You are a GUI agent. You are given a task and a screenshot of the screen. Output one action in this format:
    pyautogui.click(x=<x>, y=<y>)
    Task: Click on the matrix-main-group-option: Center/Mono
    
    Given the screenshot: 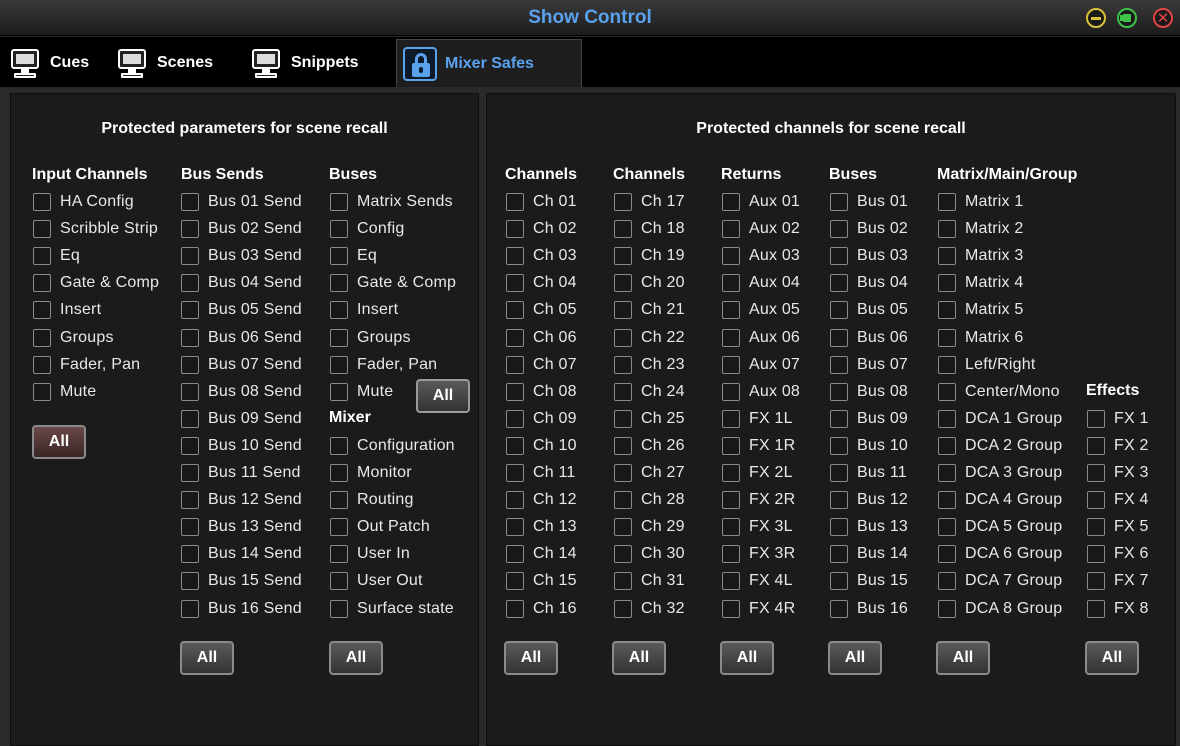 What is the action you would take?
    pyautogui.click(x=999, y=392)
    